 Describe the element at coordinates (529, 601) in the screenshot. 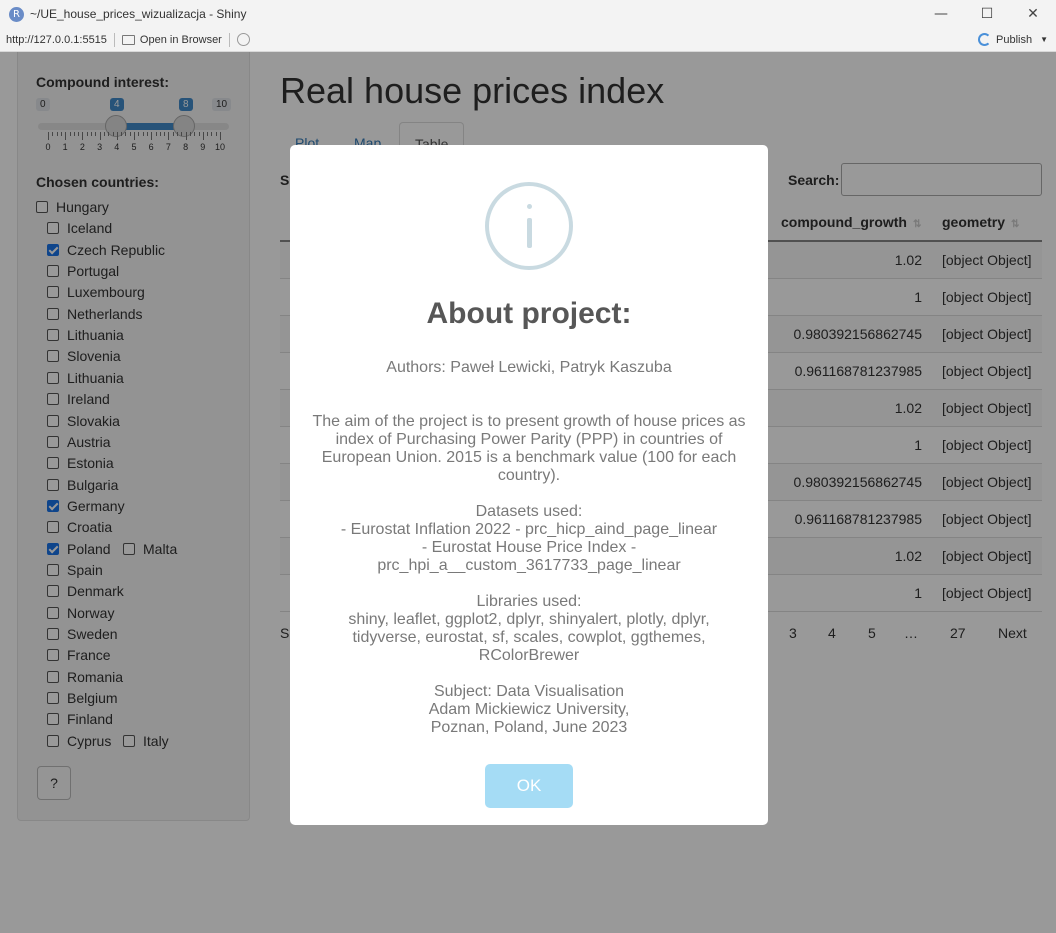

I see `modal-text-line: Libraries used:` at that location.